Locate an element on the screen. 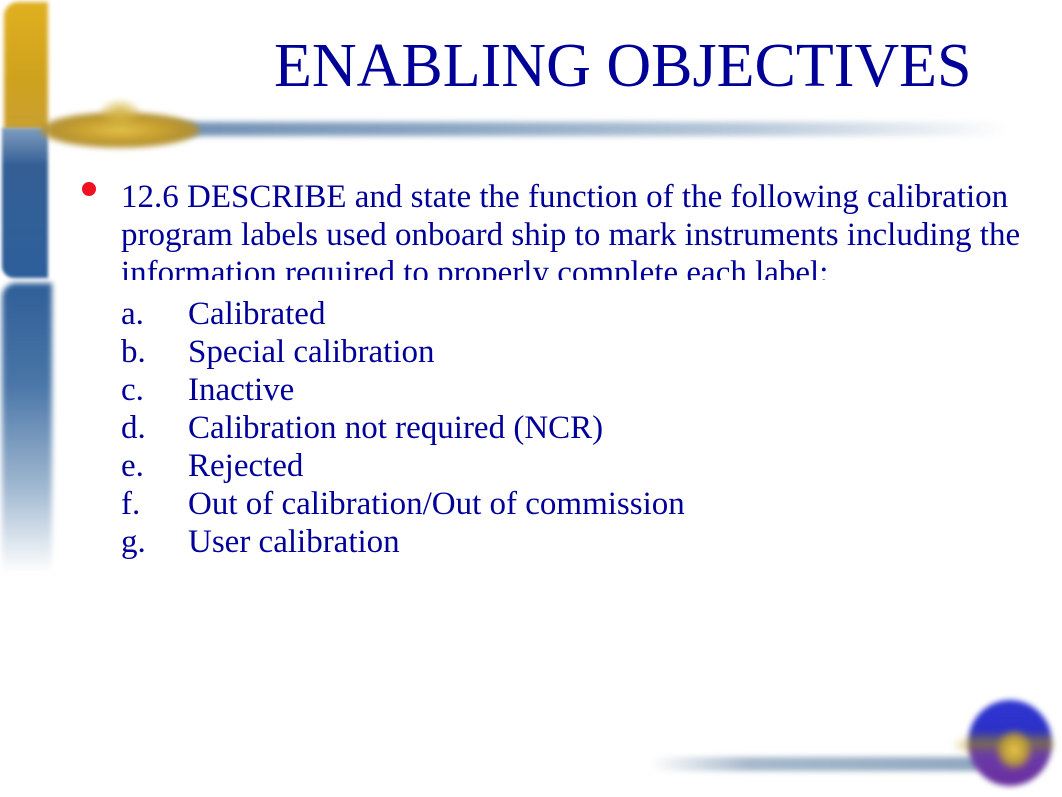 Image resolution: width=1062 pixels, height=797 pixels. list-item: c. Inactive is located at coordinates (403, 390).